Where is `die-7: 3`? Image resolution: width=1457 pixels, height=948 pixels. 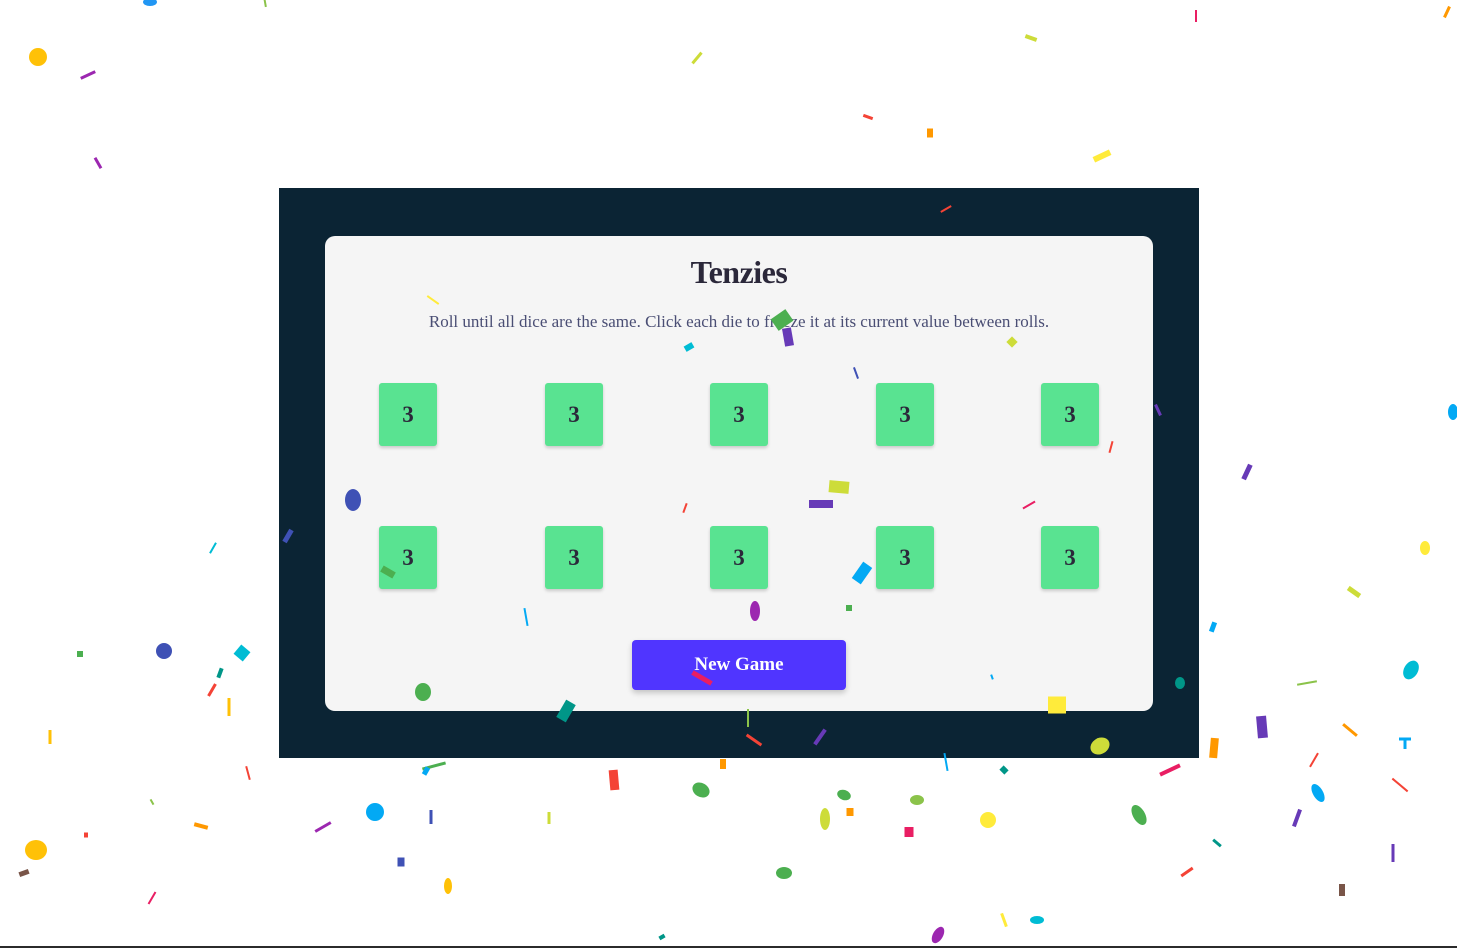 die-7: 3 is located at coordinates (574, 557).